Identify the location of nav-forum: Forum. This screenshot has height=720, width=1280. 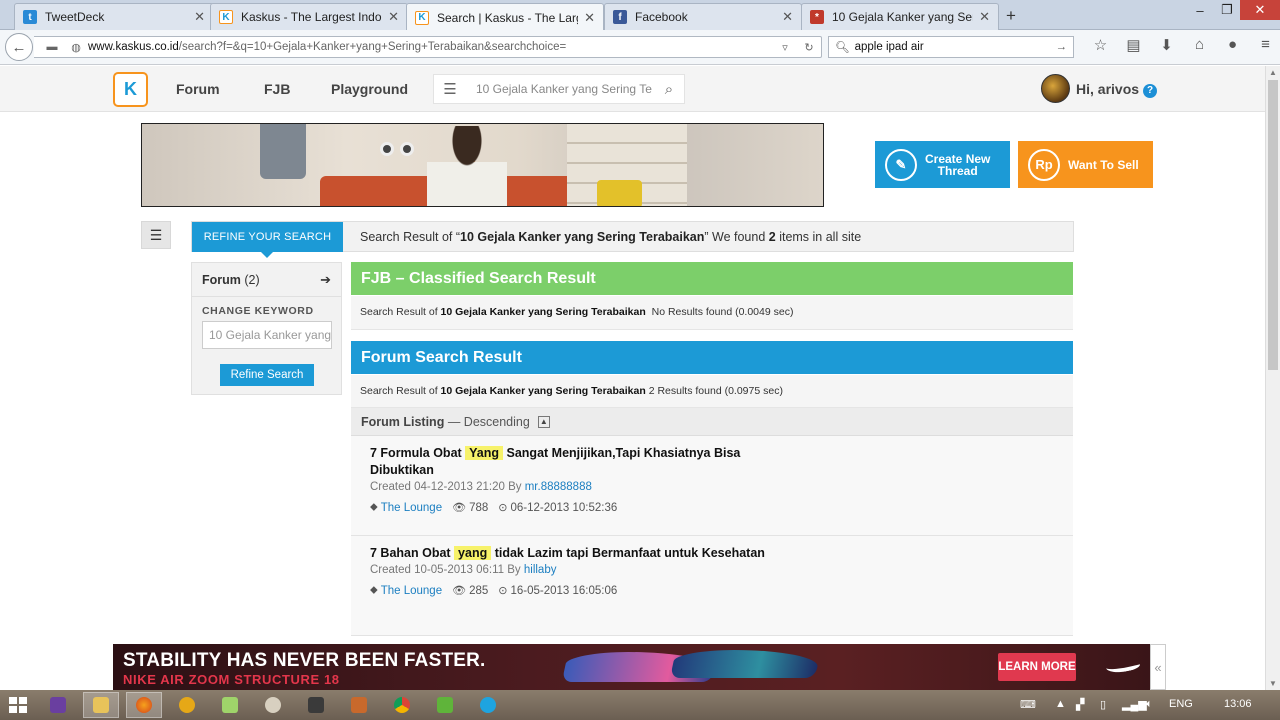
(198, 89).